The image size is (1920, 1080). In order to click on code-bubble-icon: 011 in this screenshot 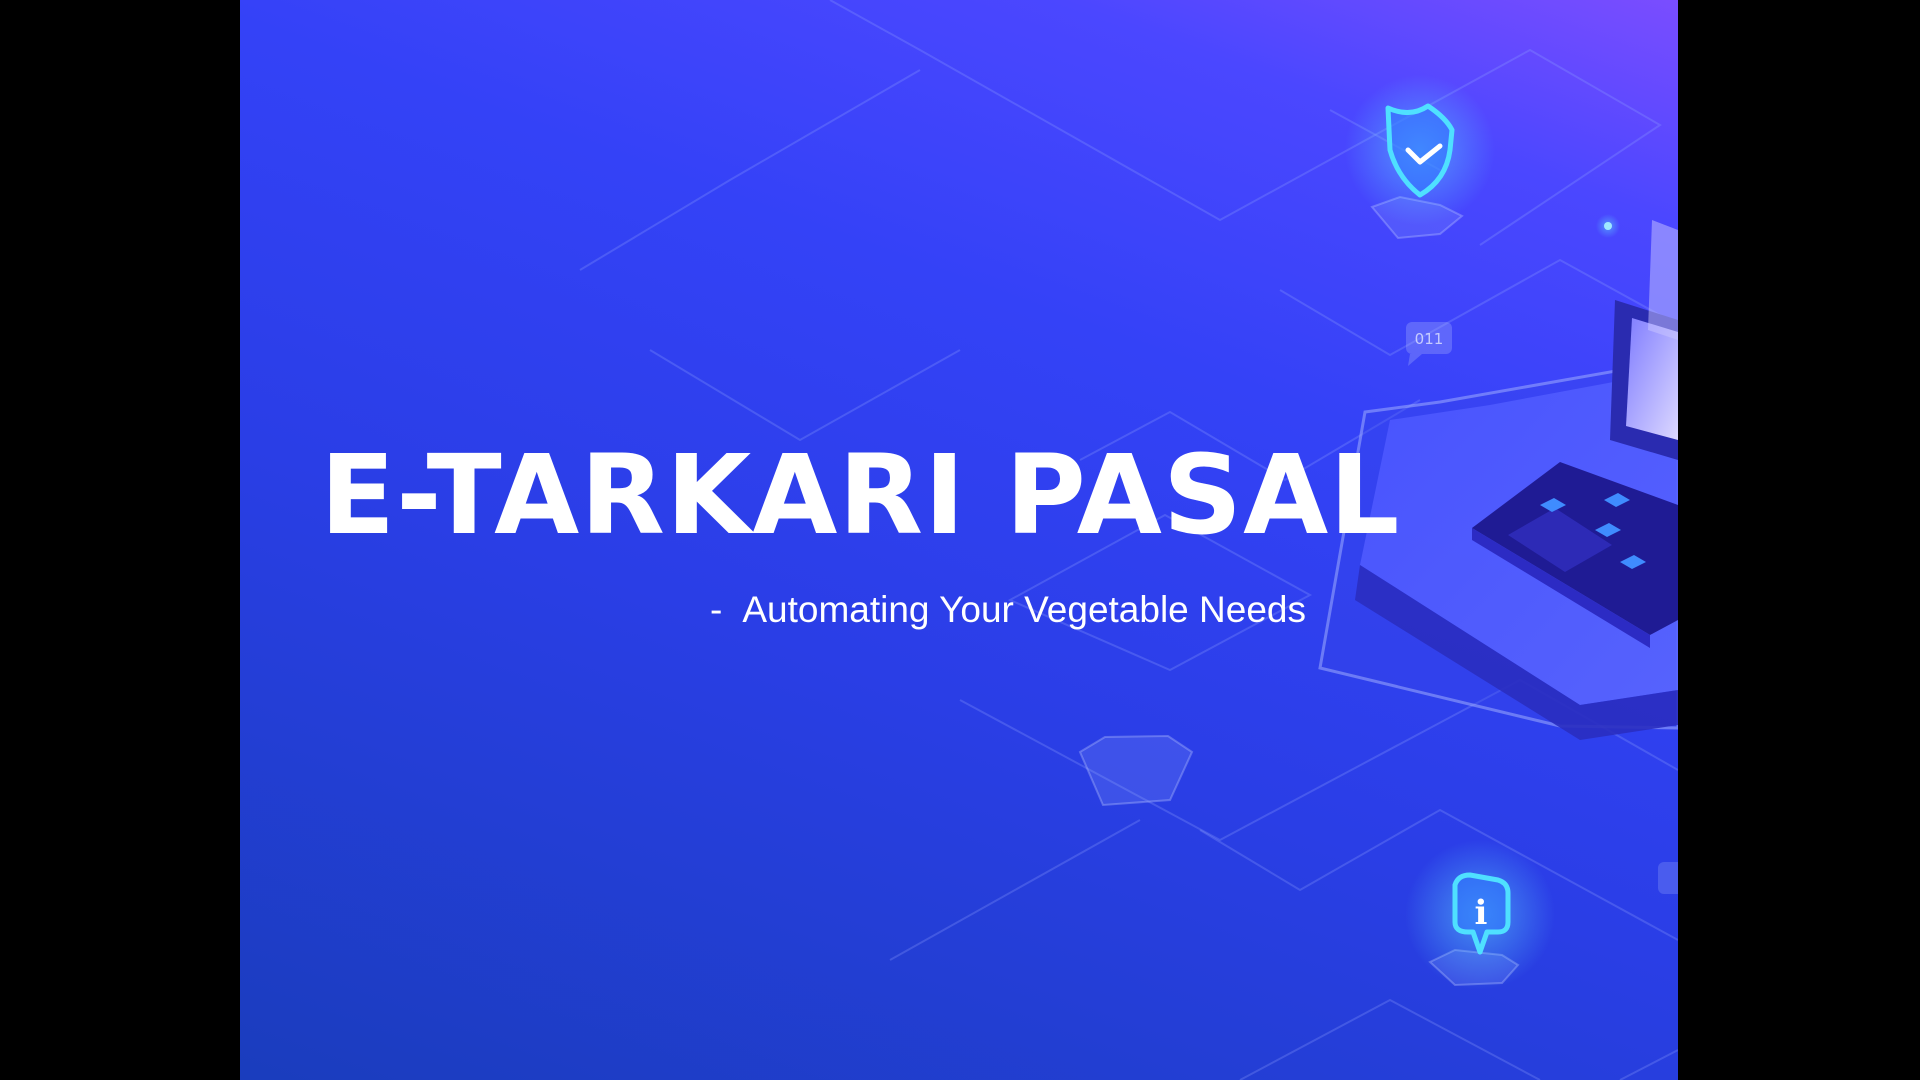, I will do `click(1429, 344)`.